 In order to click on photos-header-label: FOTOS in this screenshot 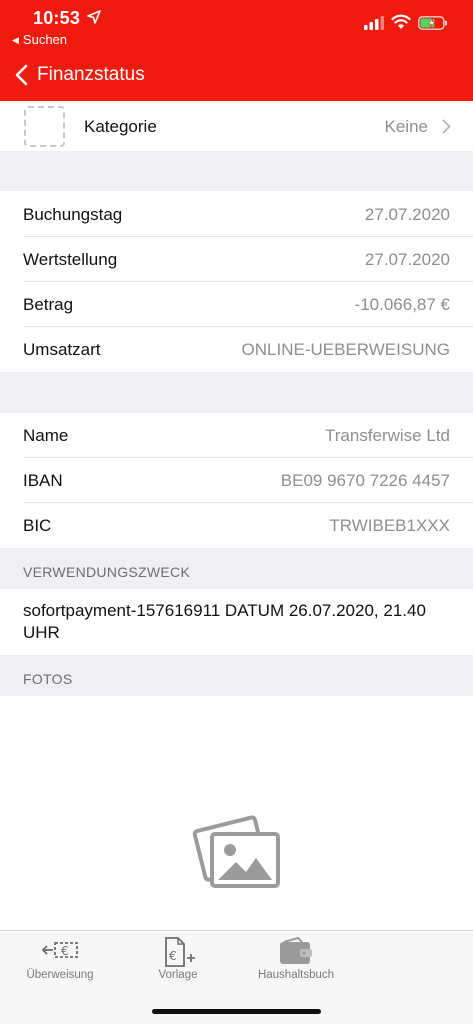, I will do `click(48, 679)`.